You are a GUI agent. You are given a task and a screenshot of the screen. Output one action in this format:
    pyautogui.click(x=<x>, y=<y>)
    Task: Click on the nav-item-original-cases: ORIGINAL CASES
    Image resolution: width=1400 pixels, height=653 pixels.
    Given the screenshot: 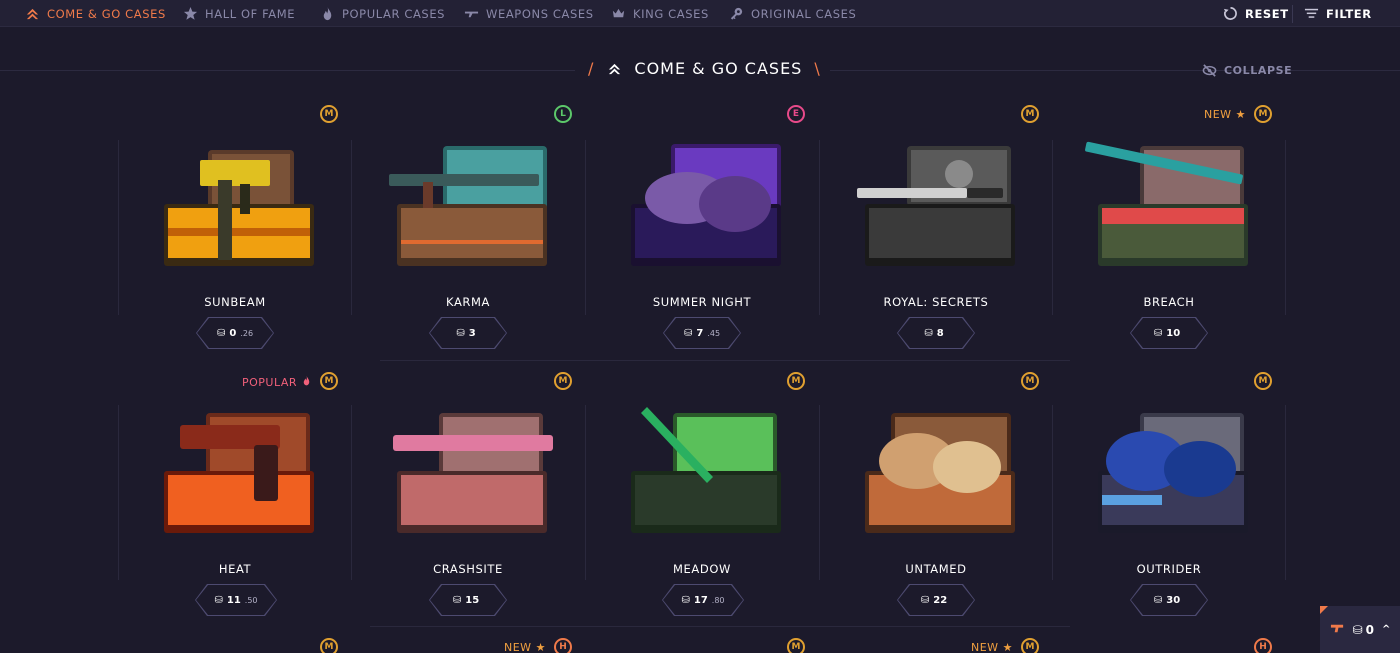 What is the action you would take?
    pyautogui.click(x=792, y=13)
    